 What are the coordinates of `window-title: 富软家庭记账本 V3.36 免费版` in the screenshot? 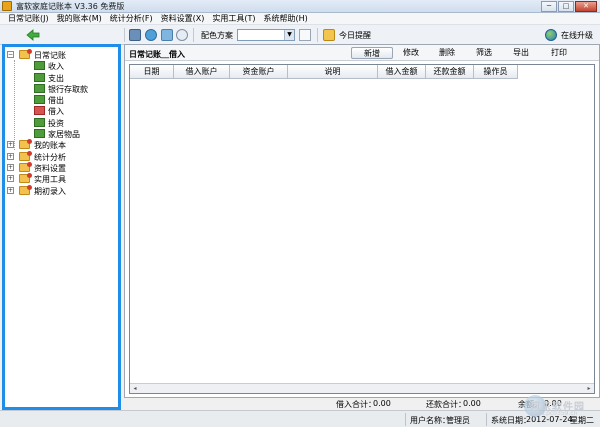 It's located at (70, 6).